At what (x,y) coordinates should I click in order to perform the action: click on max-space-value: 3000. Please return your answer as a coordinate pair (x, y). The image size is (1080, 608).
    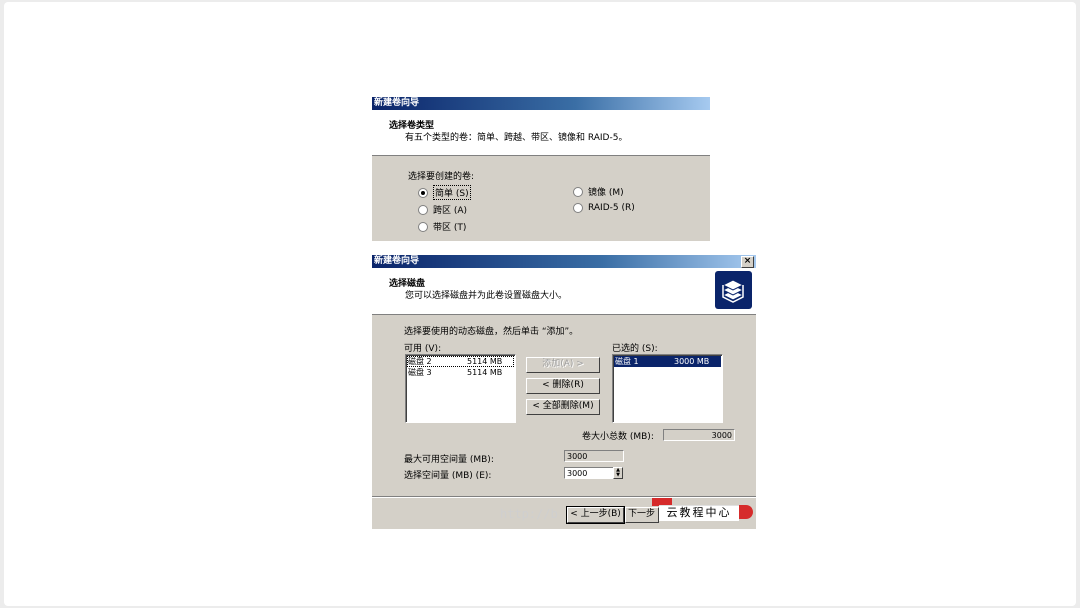
    Looking at the image, I should click on (594, 456).